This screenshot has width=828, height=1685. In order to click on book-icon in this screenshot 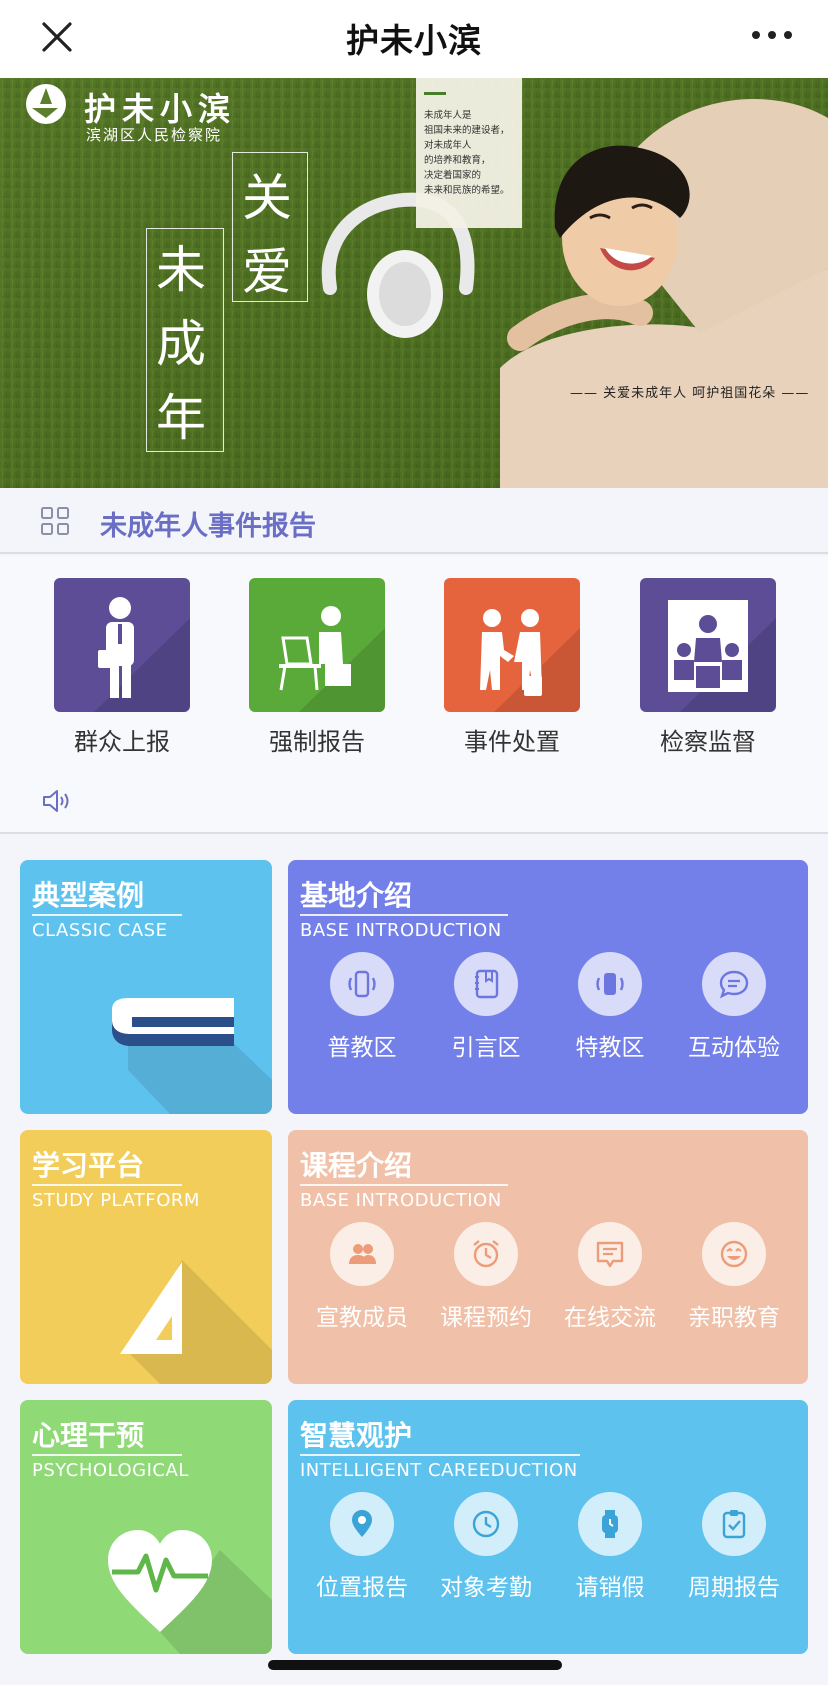, I will do `click(192, 1056)`.